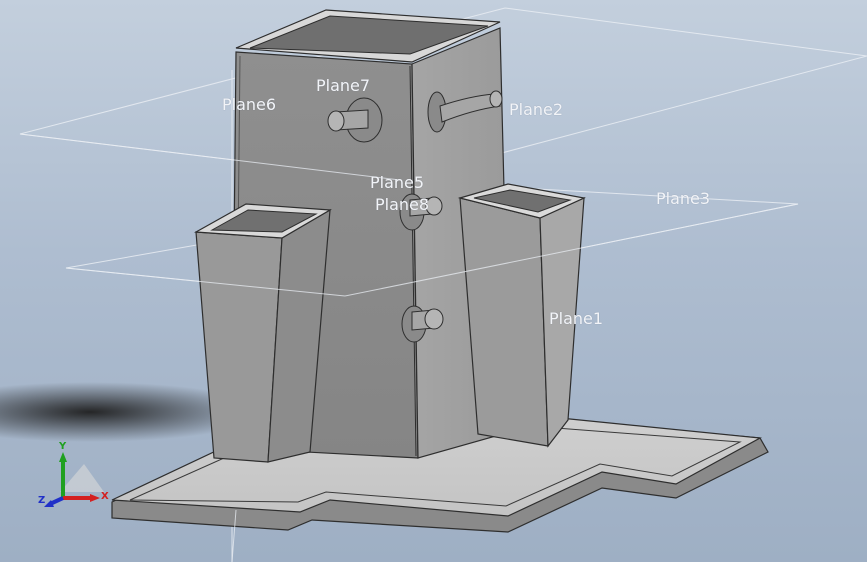  I want to click on left-sleeve, so click(262, 333).